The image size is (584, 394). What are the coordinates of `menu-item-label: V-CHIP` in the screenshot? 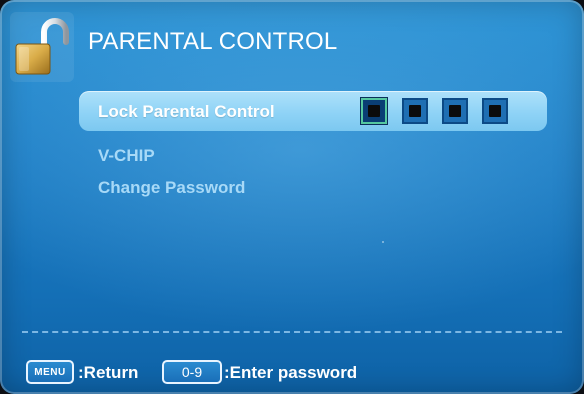 It's located at (126, 155).